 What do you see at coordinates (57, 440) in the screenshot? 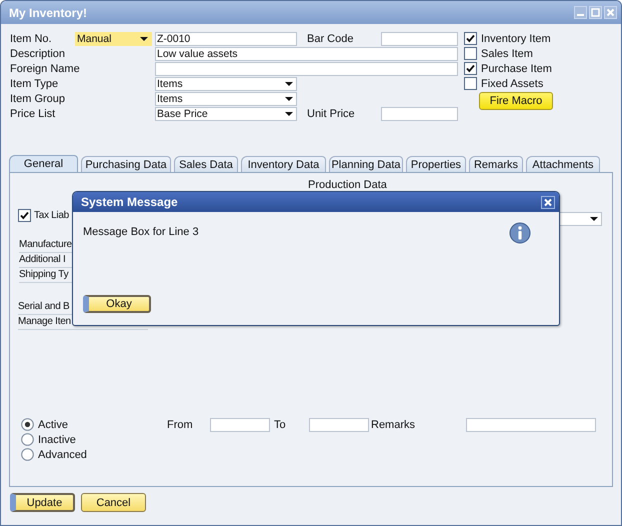
I see `radio-label: Inactive` at bounding box center [57, 440].